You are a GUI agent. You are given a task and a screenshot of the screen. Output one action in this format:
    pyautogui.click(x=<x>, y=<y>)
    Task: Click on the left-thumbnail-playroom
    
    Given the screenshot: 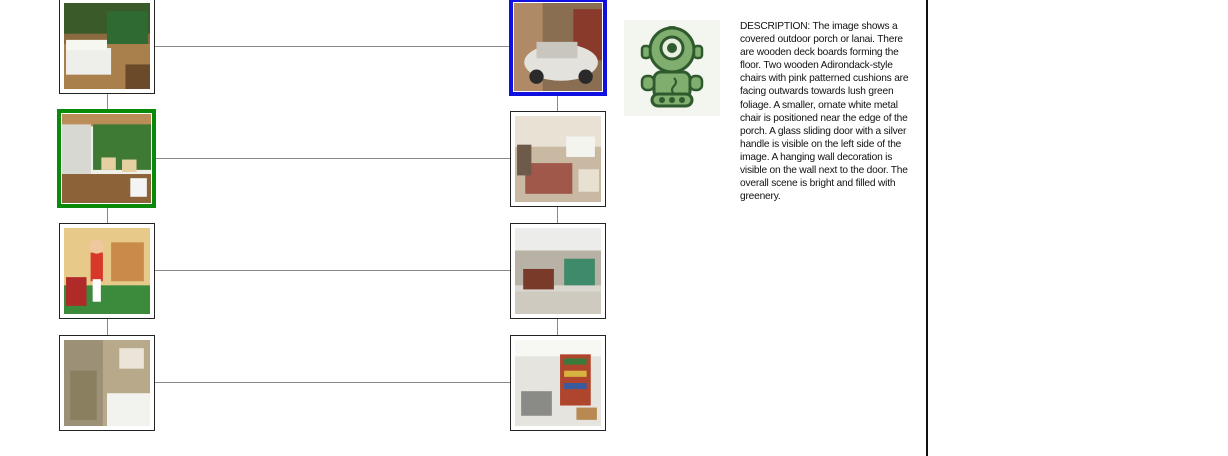 What is the action you would take?
    pyautogui.click(x=107, y=271)
    